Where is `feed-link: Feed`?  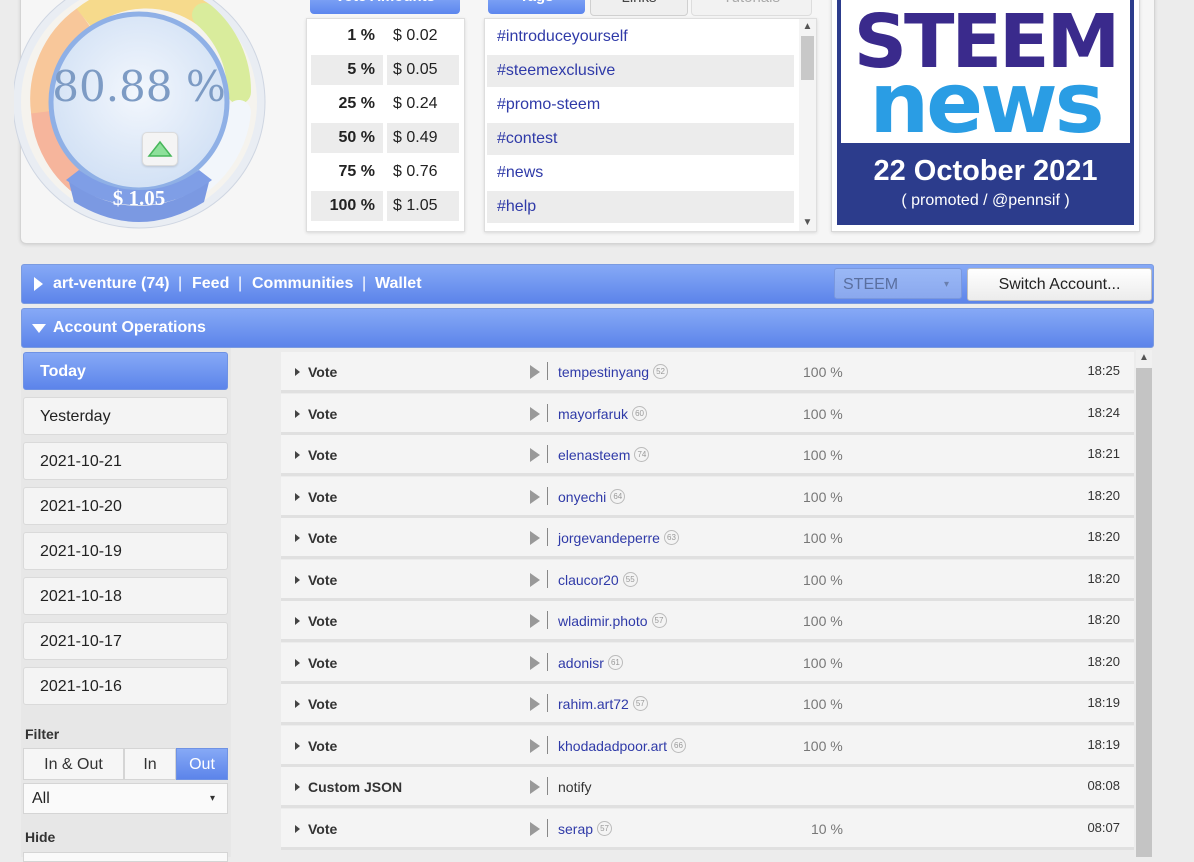
feed-link: Feed is located at coordinates (210, 284).